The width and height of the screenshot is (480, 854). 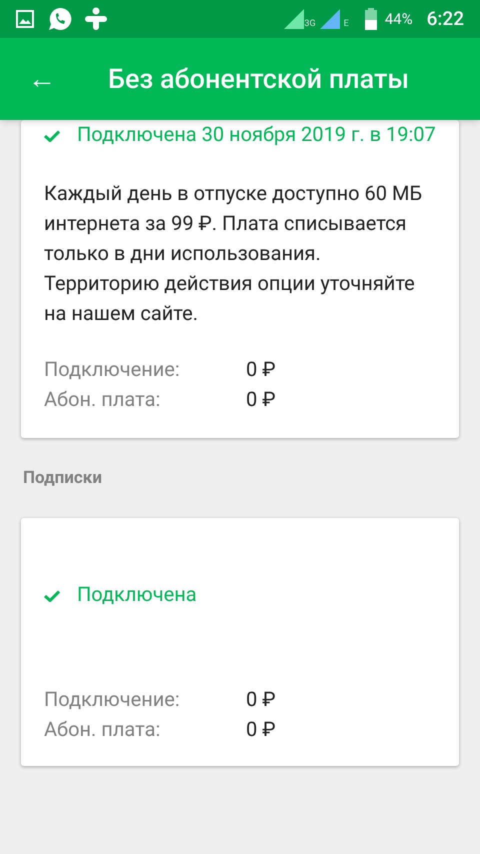 I want to click on connection-status: Подключена 30 ноября 2019 г. в 19:07, so click(x=256, y=134).